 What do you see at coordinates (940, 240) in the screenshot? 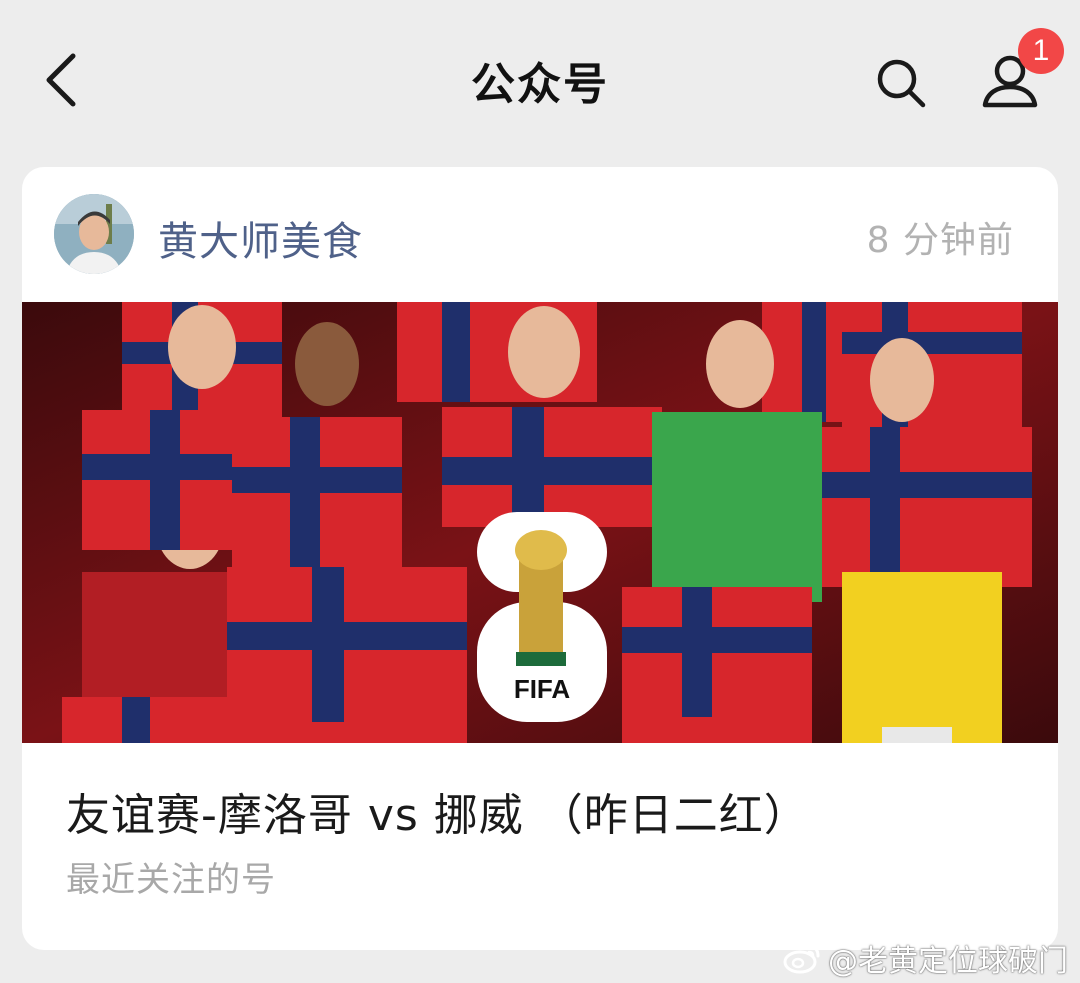
I see `post-time: 8 分钟前` at bounding box center [940, 240].